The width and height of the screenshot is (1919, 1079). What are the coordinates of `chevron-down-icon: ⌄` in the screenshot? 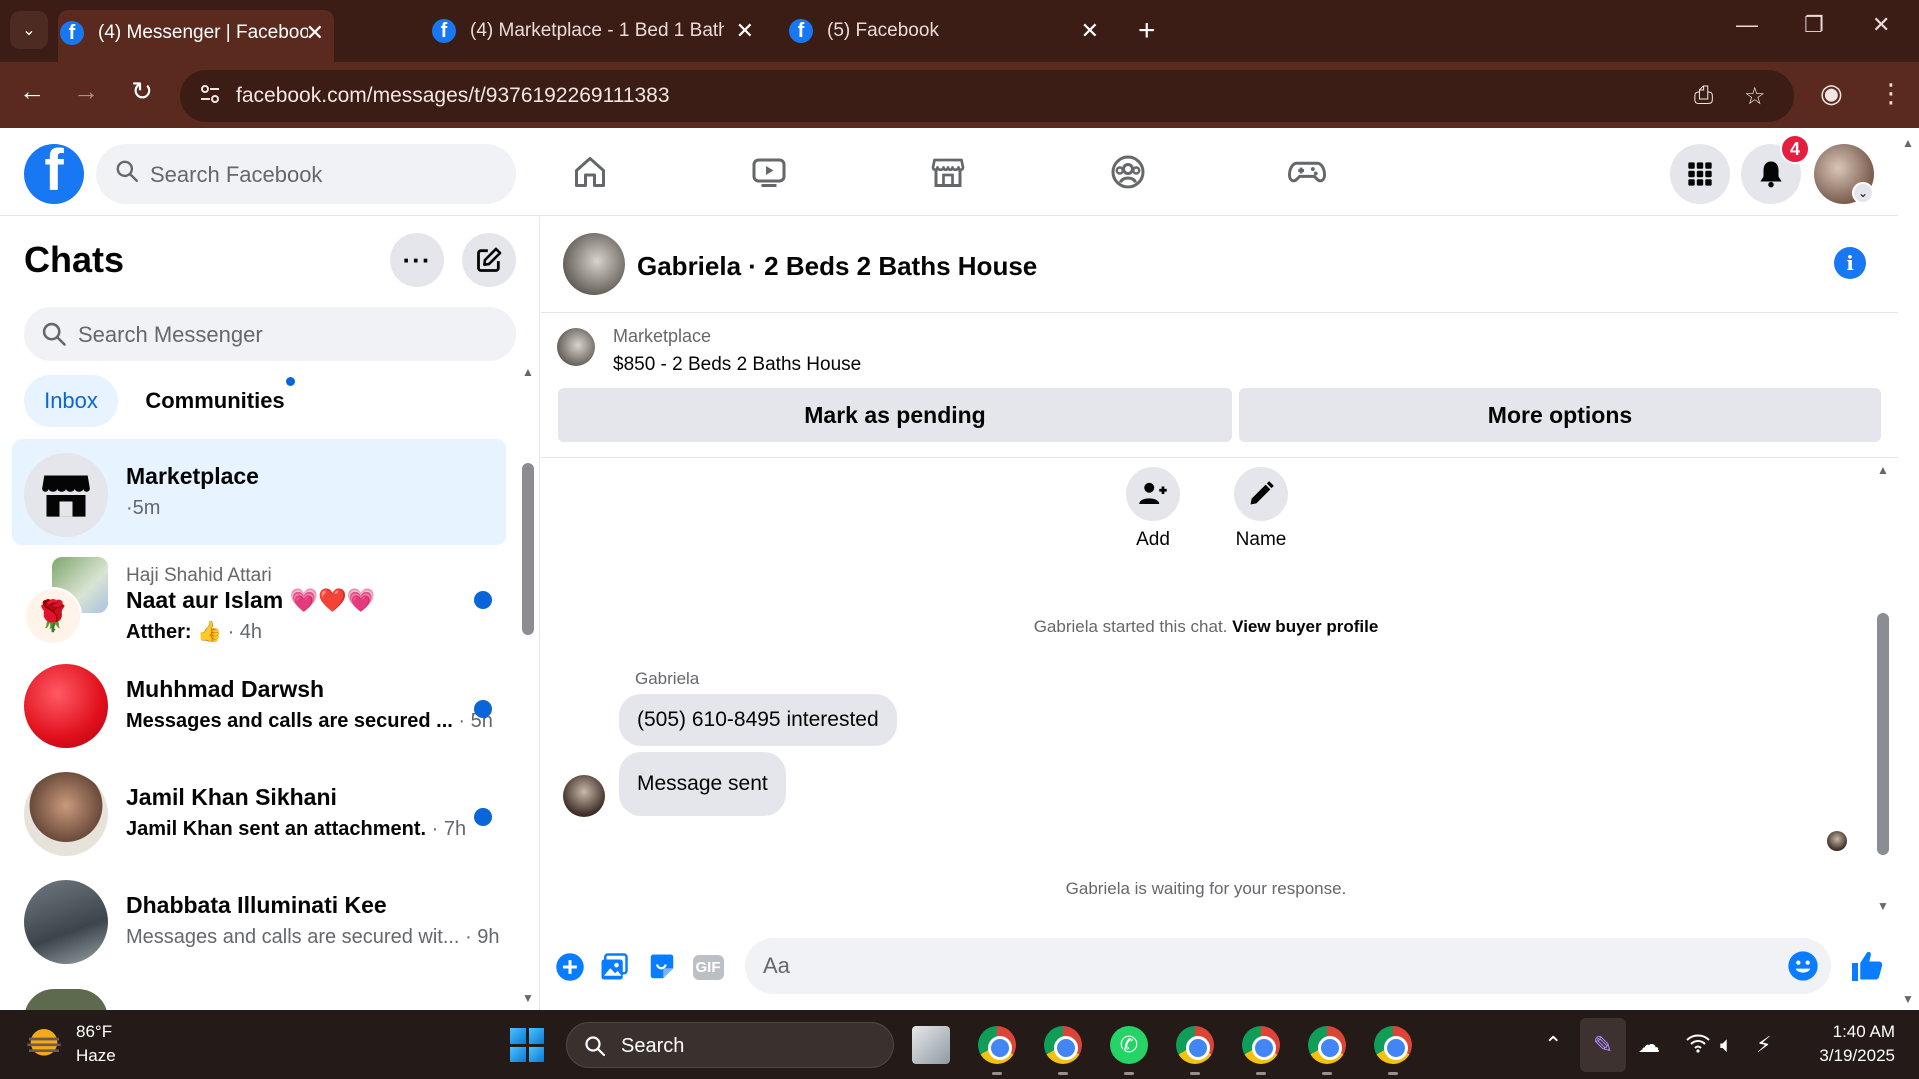 It's located at (1863, 193).